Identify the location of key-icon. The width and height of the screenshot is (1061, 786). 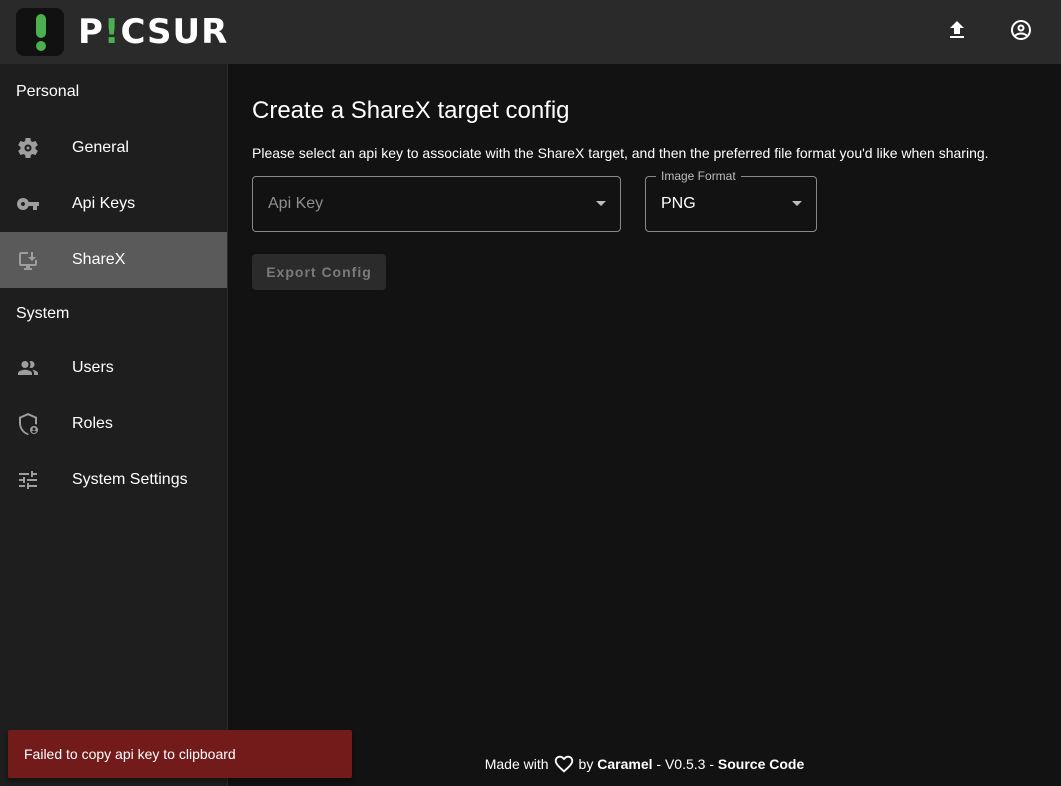
(28, 204).